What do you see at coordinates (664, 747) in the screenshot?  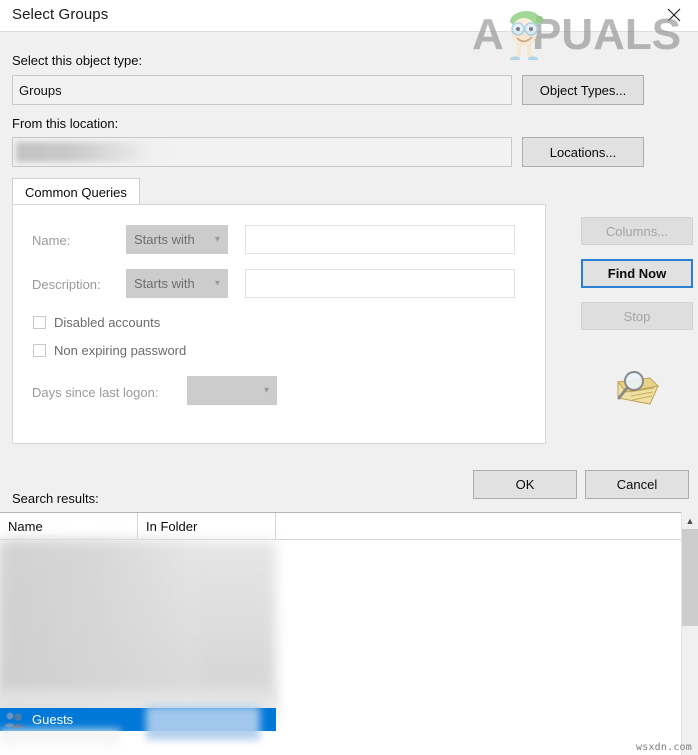 I see `site-watermark: wsxdn.com` at bounding box center [664, 747].